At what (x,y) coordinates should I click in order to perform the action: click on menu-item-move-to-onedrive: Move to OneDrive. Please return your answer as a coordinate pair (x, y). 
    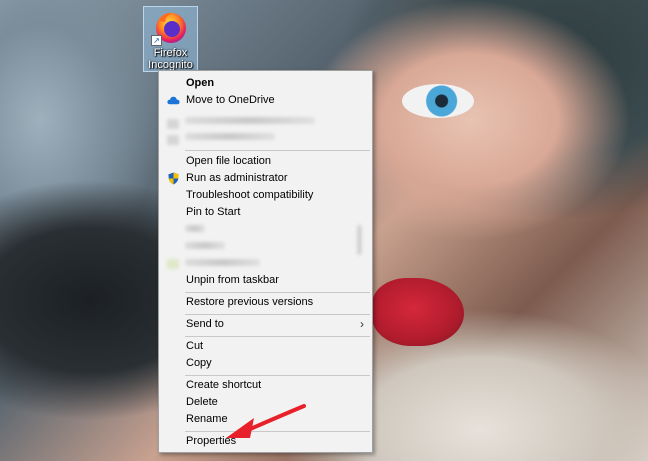
    Looking at the image, I should click on (265, 100).